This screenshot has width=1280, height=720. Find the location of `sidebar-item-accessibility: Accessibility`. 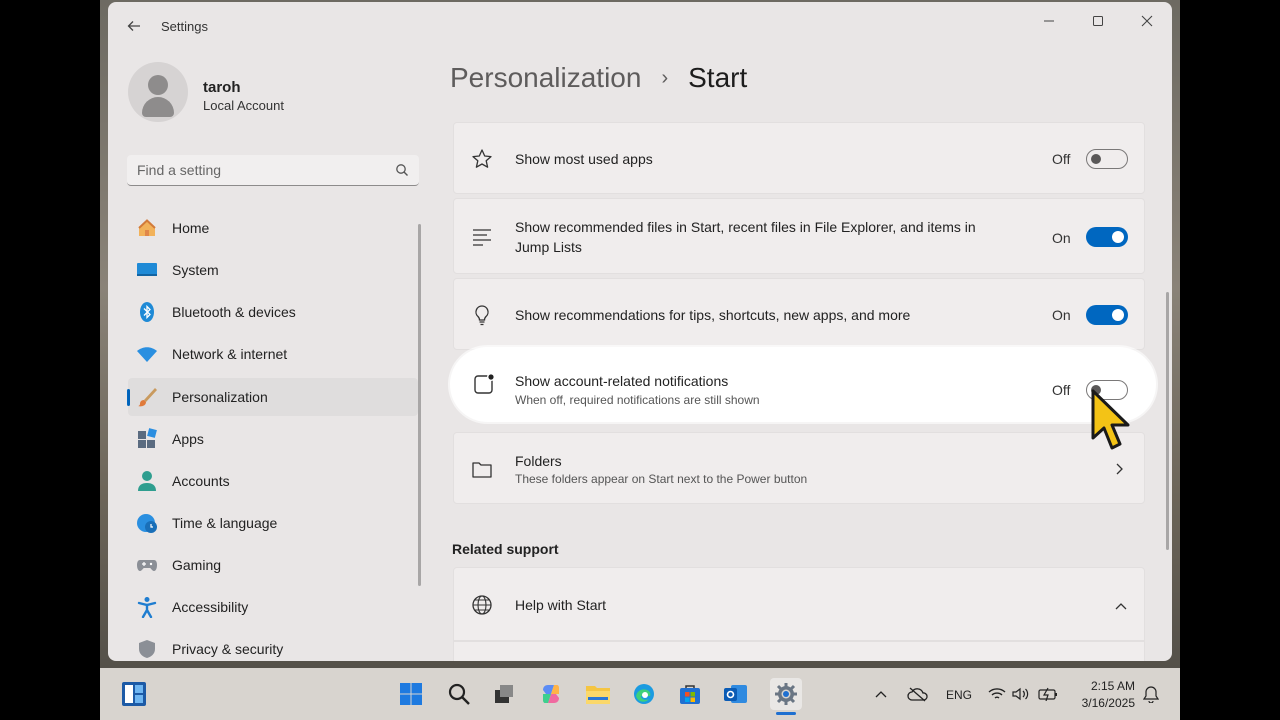

sidebar-item-accessibility: Accessibility is located at coordinates (273, 607).